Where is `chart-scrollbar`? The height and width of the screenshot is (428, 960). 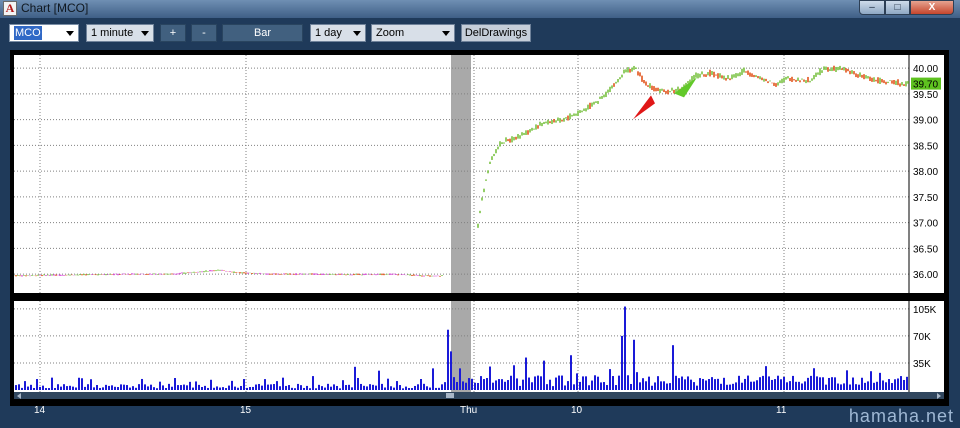
chart-scrollbar is located at coordinates (479, 395).